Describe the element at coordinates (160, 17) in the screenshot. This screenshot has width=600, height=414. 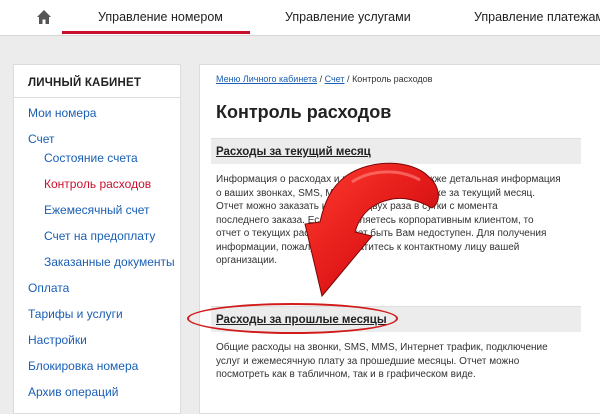
I see `tab-number-management: Управление номером` at that location.